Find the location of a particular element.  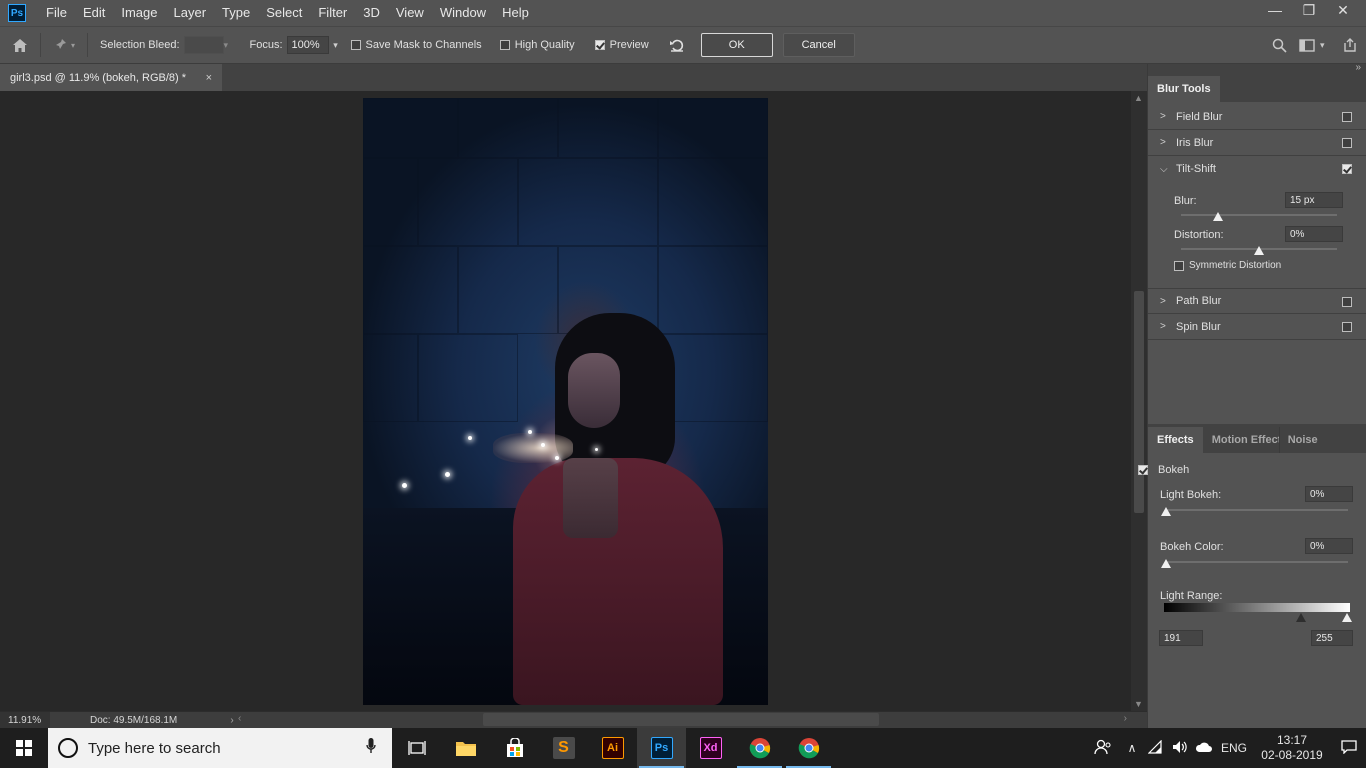

network-icon is located at coordinates (1156, 748).